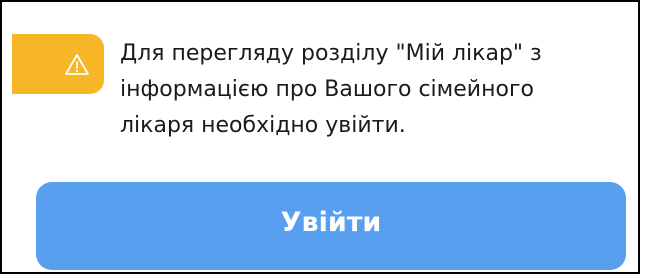 The image size is (646, 278). What do you see at coordinates (263, 125) in the screenshot?
I see `notice-line: лікаря необхідно увійти.` at bounding box center [263, 125].